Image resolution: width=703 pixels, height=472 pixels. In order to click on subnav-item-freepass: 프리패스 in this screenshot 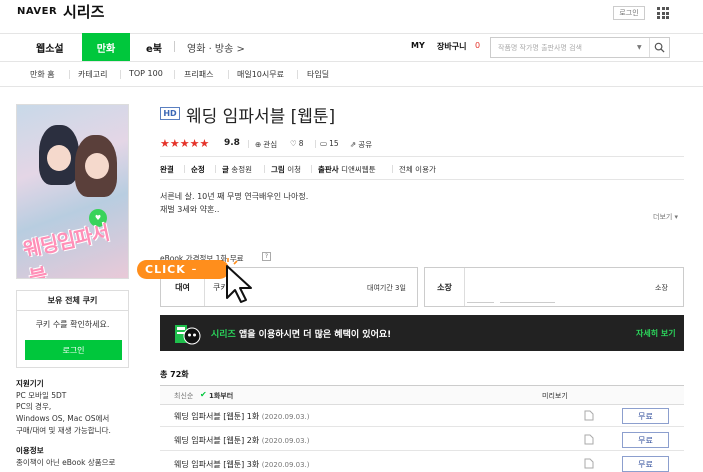, I will do `click(198, 74)`.